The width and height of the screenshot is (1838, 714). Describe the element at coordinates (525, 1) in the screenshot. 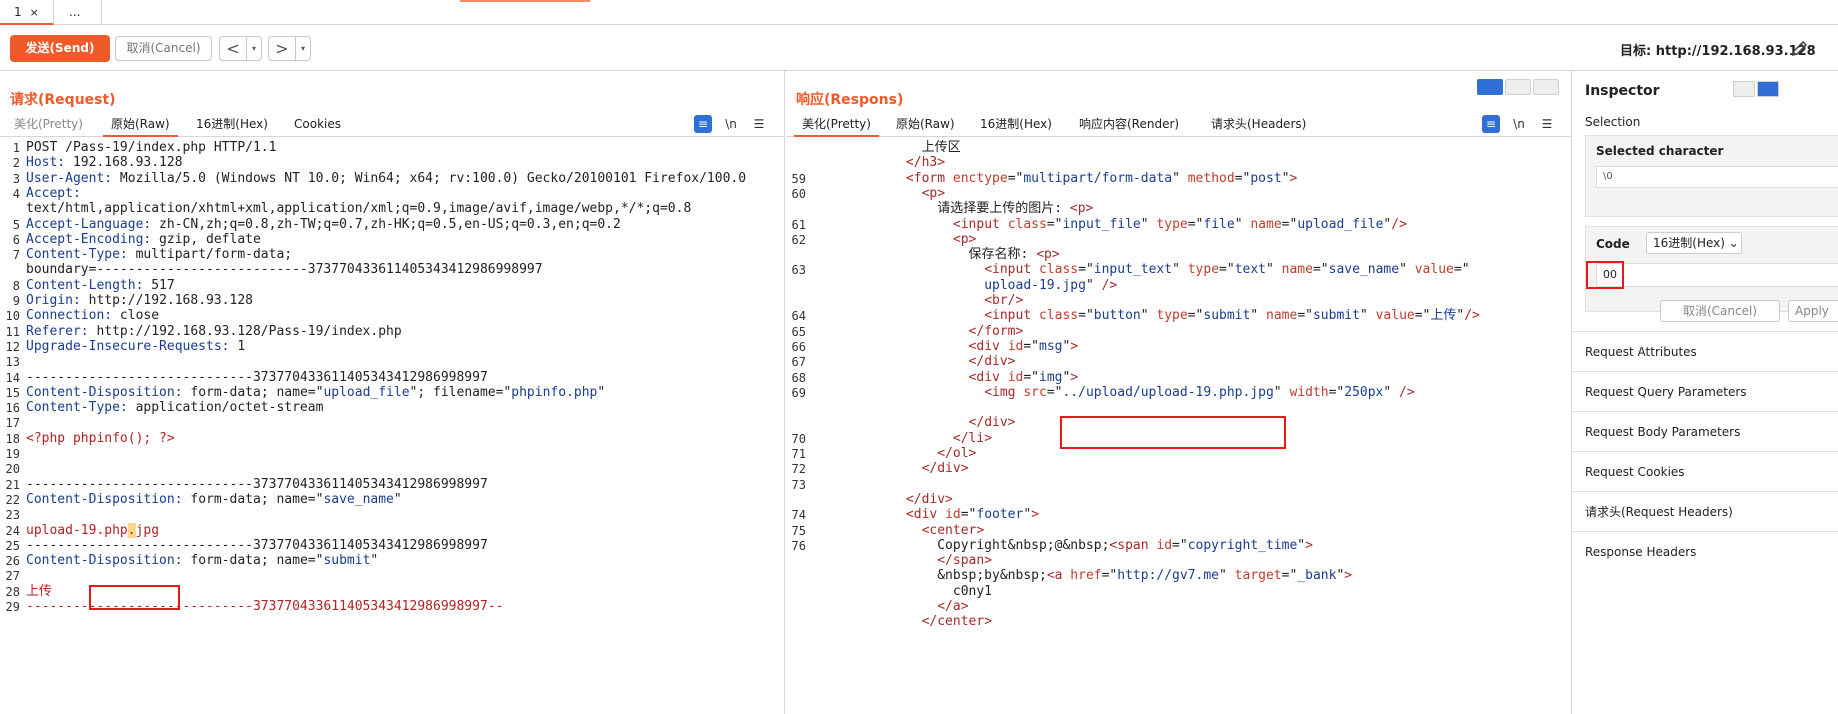

I see `active-indicator` at that location.